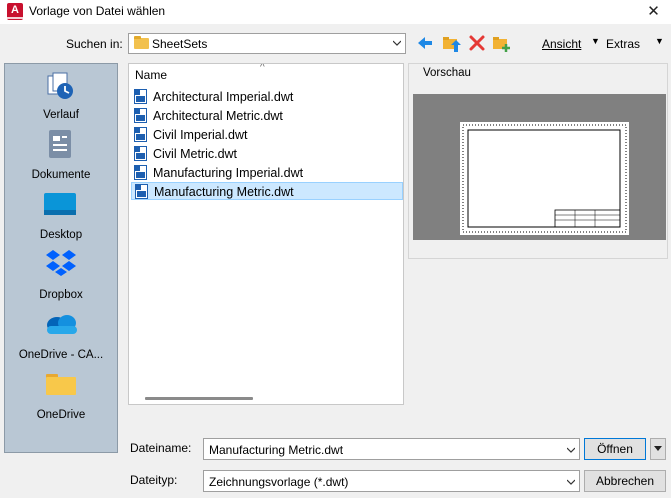  Describe the element at coordinates (97, 11) in the screenshot. I see `window-title: Vorlage von Datei wählen` at that location.